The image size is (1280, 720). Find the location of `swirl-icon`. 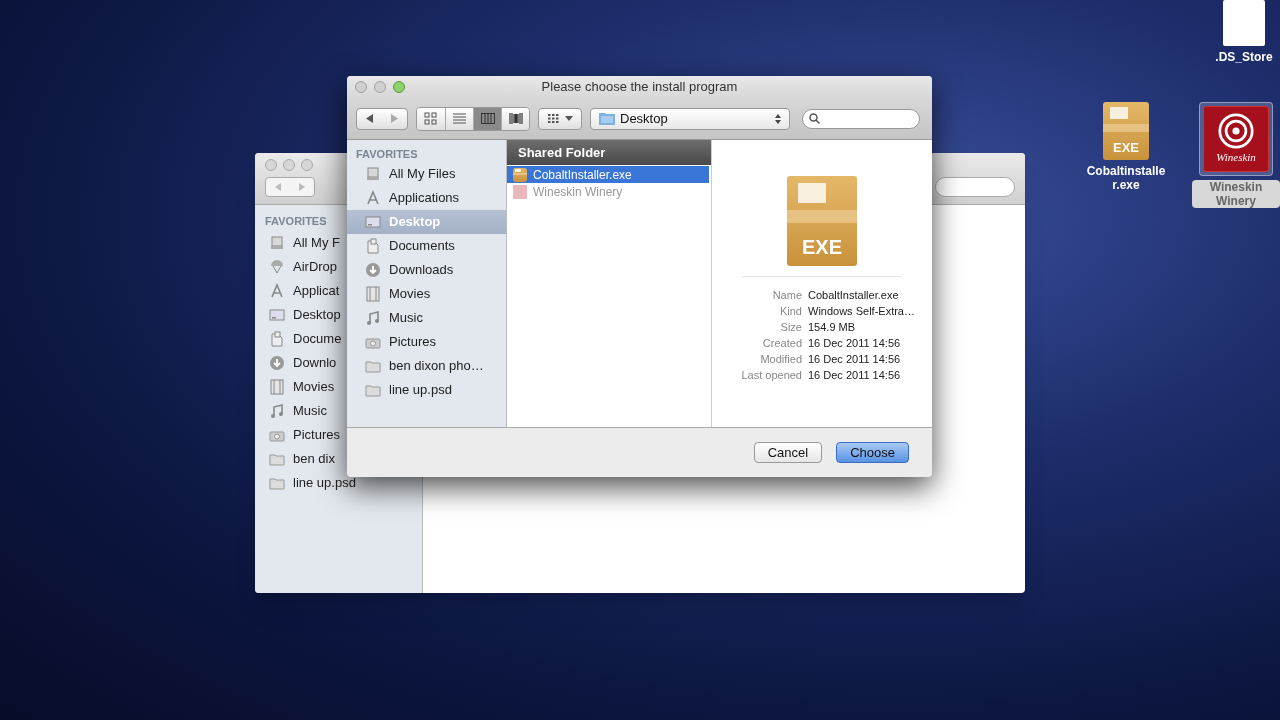

swirl-icon is located at coordinates (1236, 130).